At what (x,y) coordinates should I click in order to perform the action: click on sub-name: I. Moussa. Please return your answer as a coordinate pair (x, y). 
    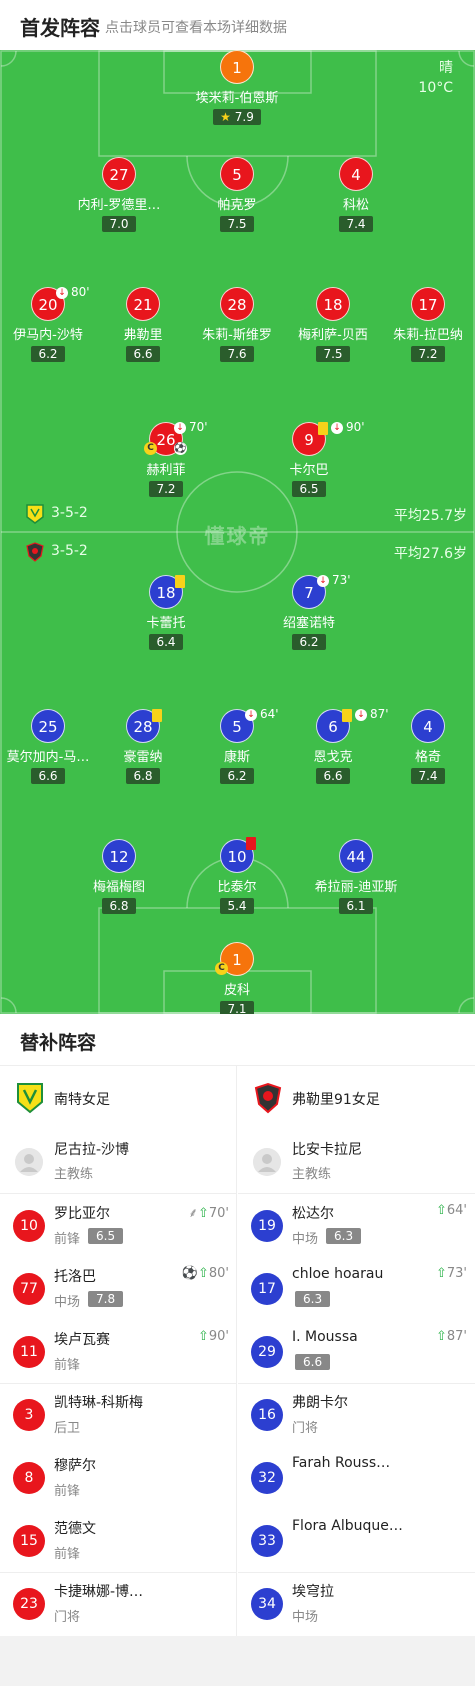
    Looking at the image, I should click on (325, 1337).